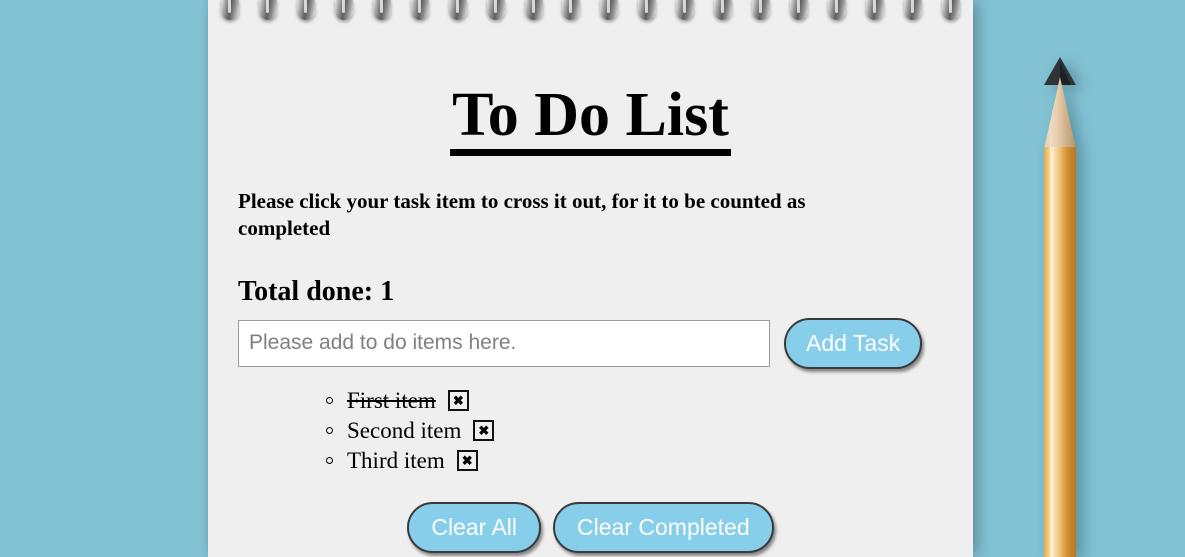 The height and width of the screenshot is (557, 1185). I want to click on task-input, so click(504, 343).